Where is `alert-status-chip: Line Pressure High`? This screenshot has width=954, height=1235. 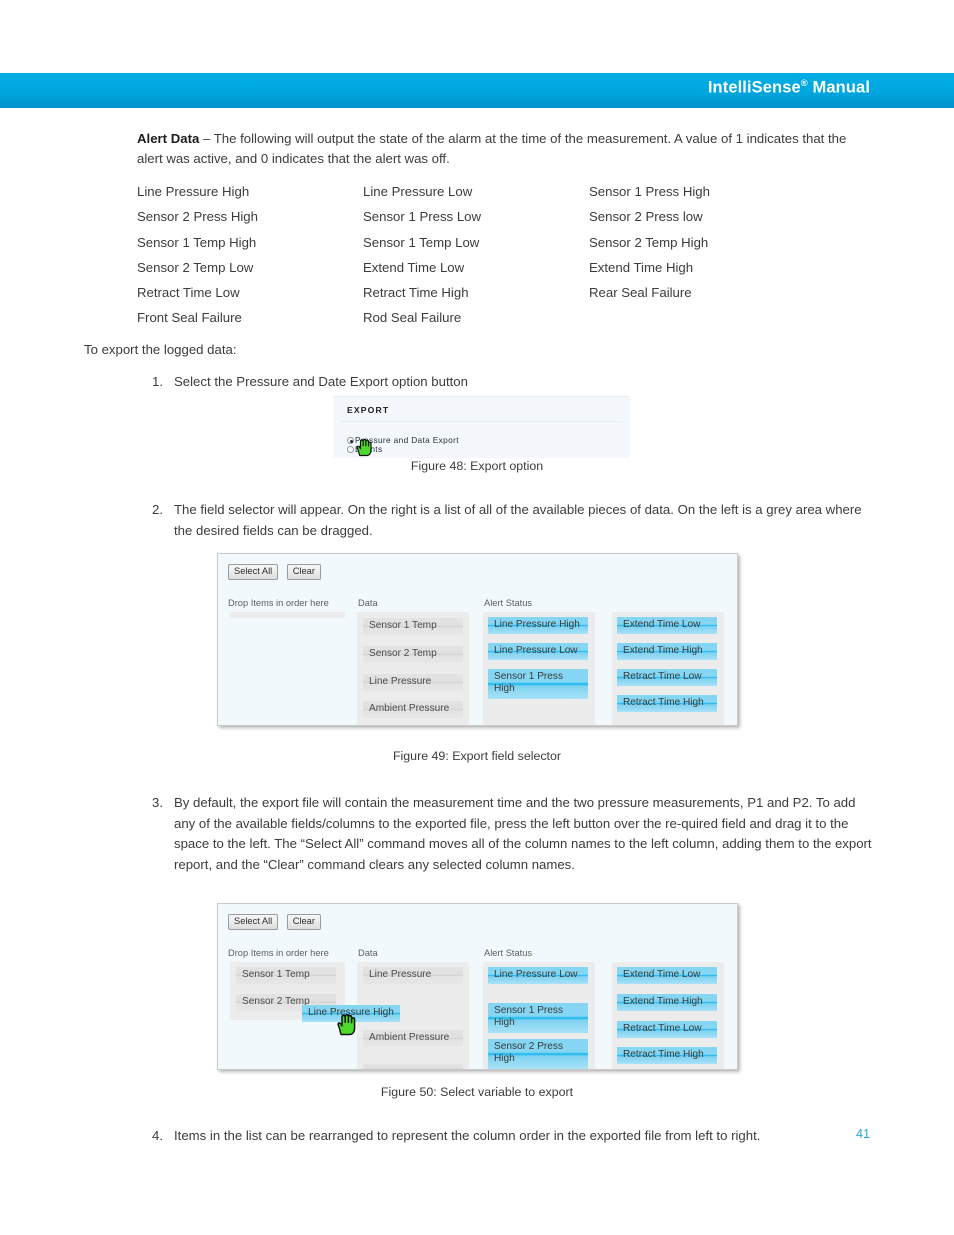 alert-status-chip: Line Pressure High is located at coordinates (538, 626).